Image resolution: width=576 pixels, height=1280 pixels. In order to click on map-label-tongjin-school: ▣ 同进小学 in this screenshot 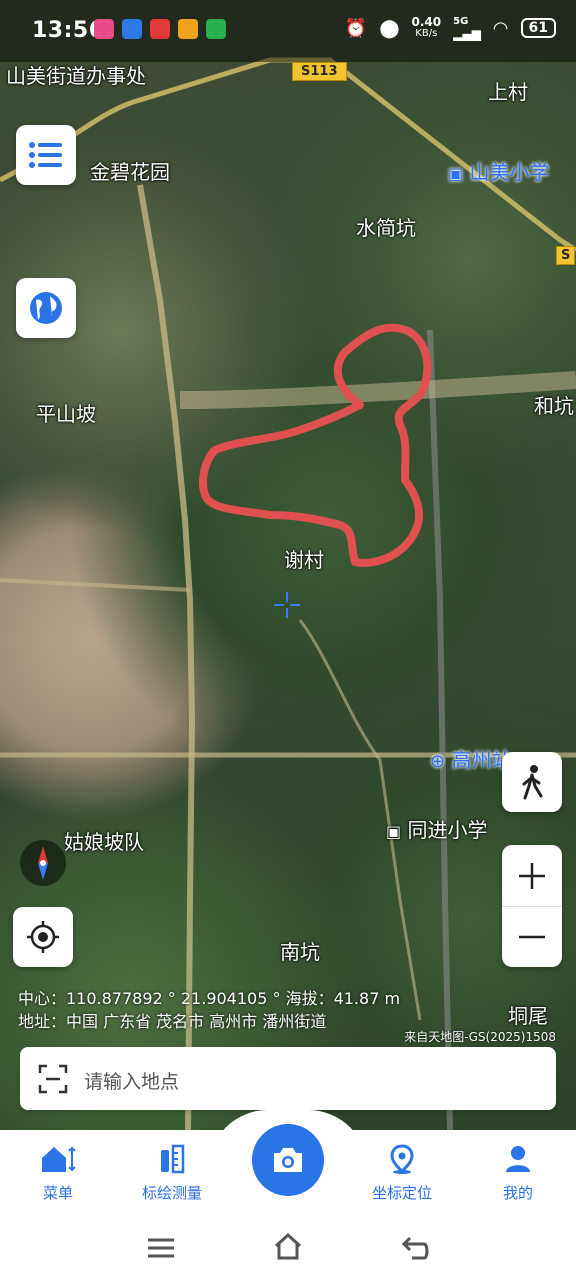, I will do `click(437, 830)`.